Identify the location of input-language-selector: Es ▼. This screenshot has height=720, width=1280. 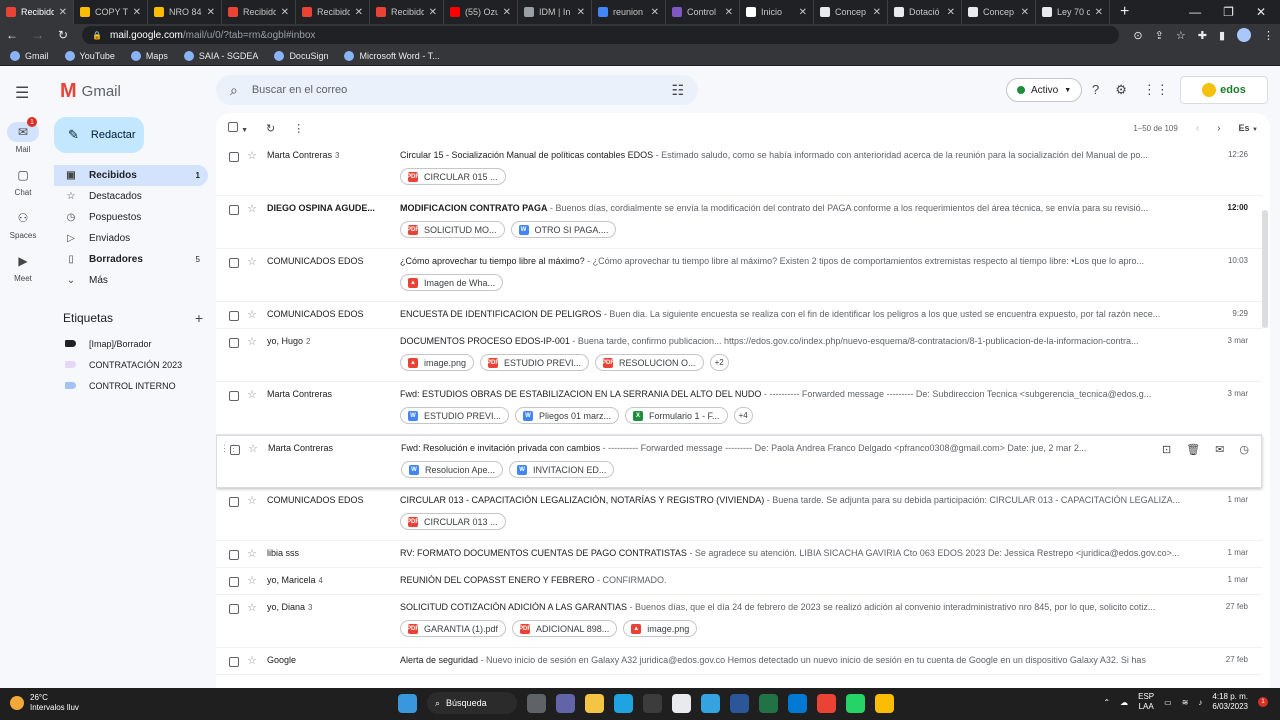
(1248, 128).